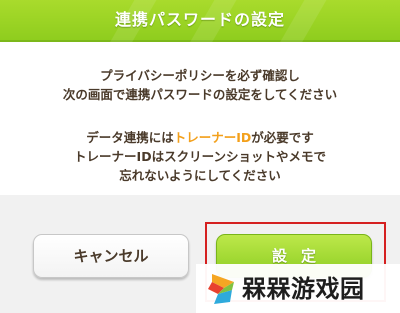 This screenshot has width=400, height=313. What do you see at coordinates (200, 175) in the screenshot?
I see `message-line: 忘れないようにしてください` at bounding box center [200, 175].